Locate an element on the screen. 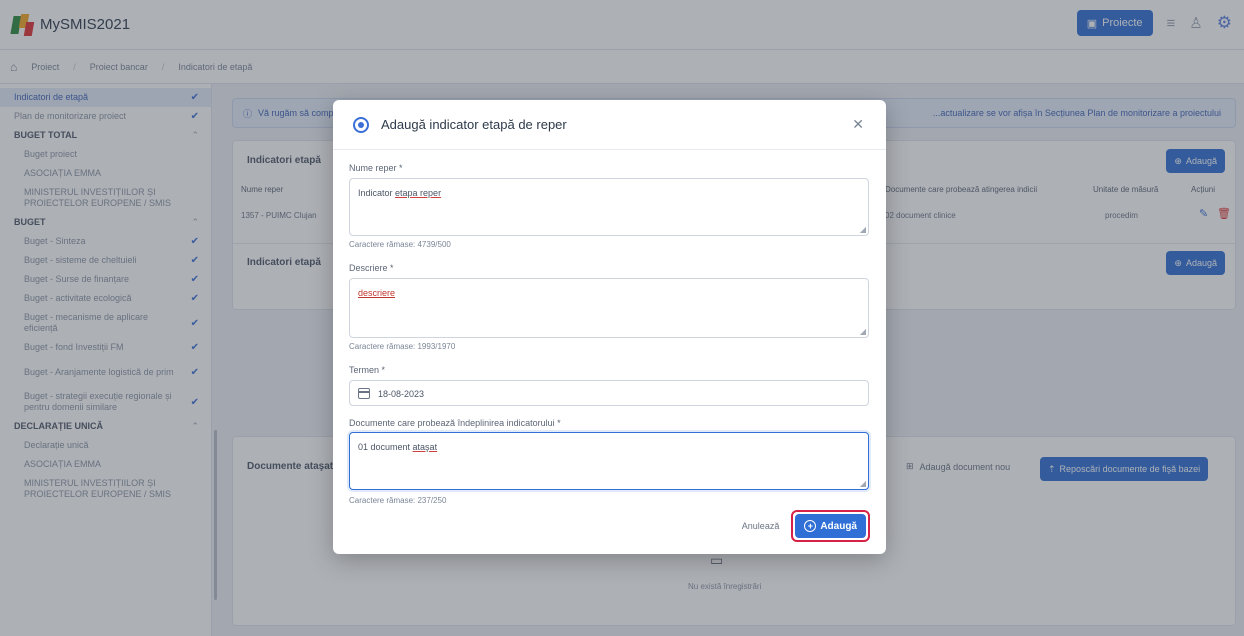 The width and height of the screenshot is (1244, 636). submit-highlight: + Adaugă is located at coordinates (830, 526).